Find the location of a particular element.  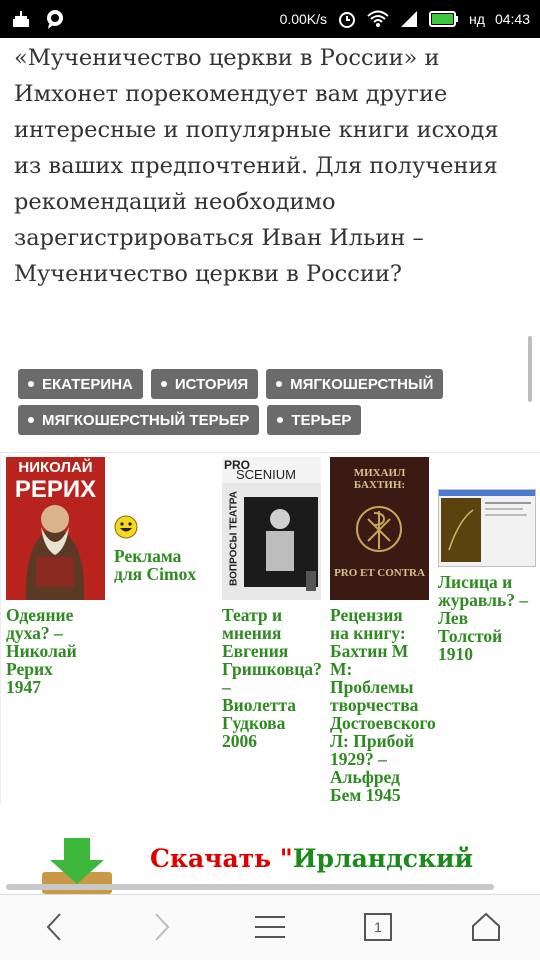

smiley-icon is located at coordinates (126, 529).